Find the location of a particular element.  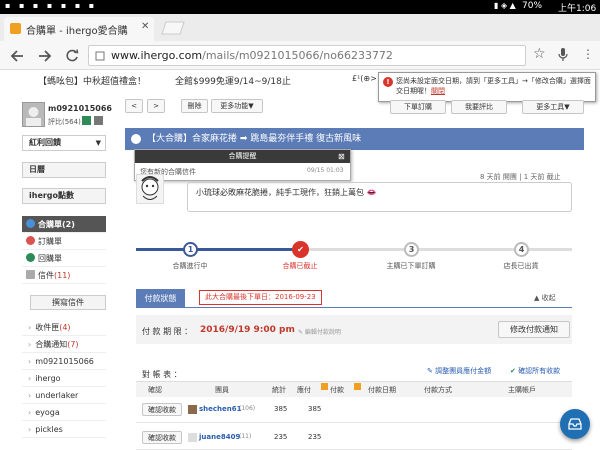

confirm-all-link: ✔ 確認所有收款 is located at coordinates (535, 371).